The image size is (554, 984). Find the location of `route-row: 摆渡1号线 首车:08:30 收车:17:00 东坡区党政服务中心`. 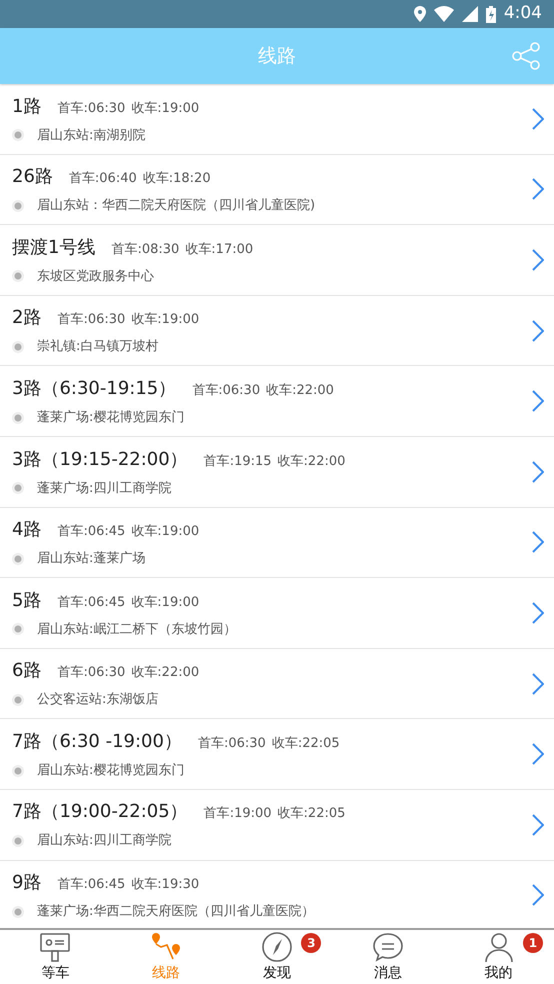

route-row: 摆渡1号线 首车:08:30 收车:17:00 东坡区党政服务中心 is located at coordinates (277, 260).